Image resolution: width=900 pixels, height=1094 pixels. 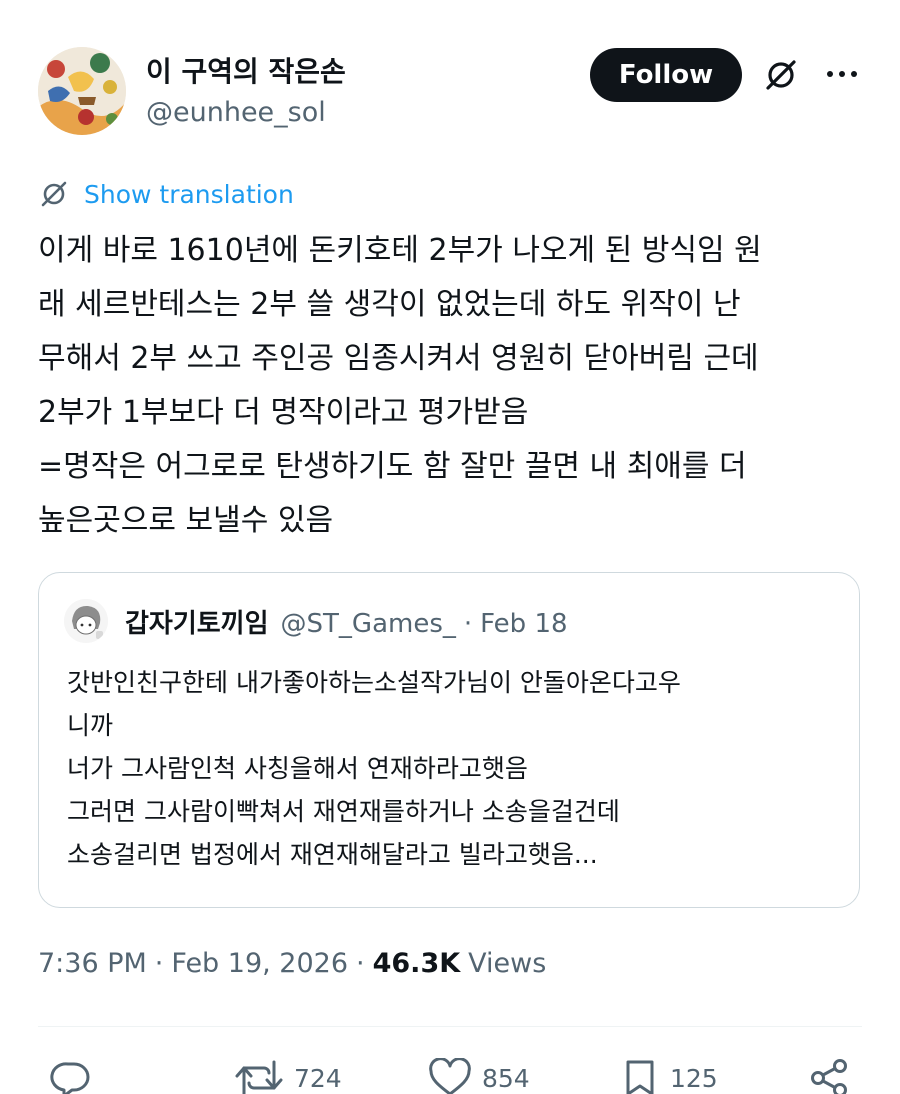 I want to click on author-avatar, so click(x=82, y=91).